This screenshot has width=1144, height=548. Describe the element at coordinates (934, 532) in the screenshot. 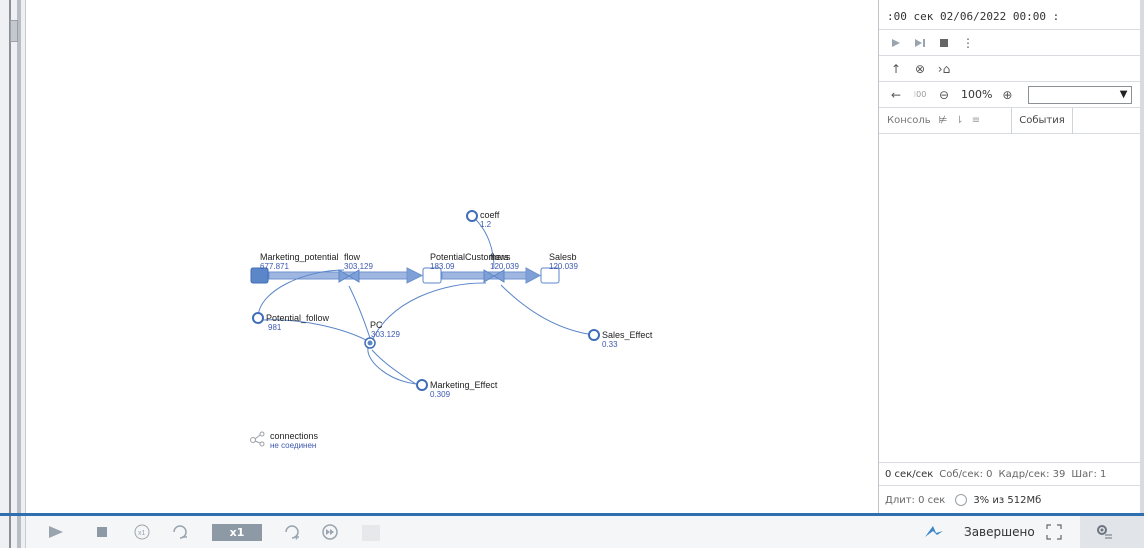

I see `anylogic-logo-icon` at that location.